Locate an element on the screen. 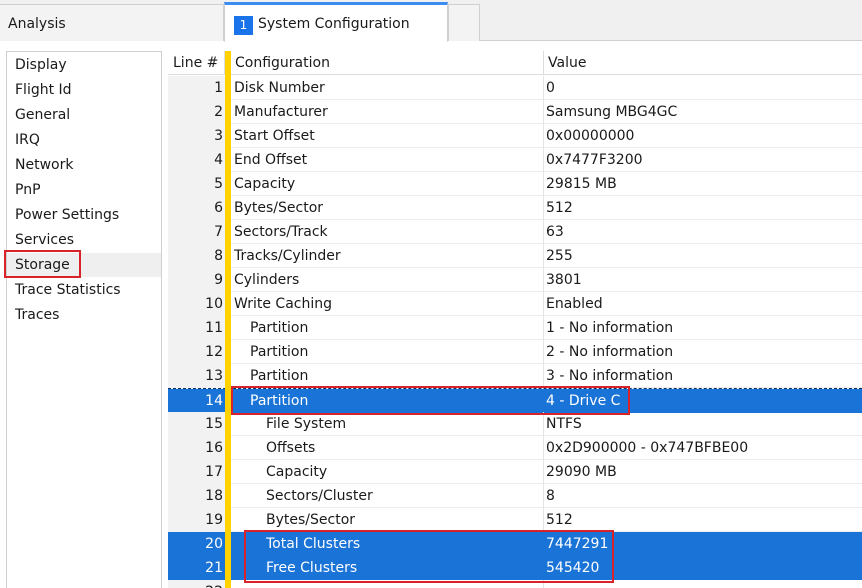 The height and width of the screenshot is (588, 862). table-row: 9 Cylinders 3801 is located at coordinates (515, 280).